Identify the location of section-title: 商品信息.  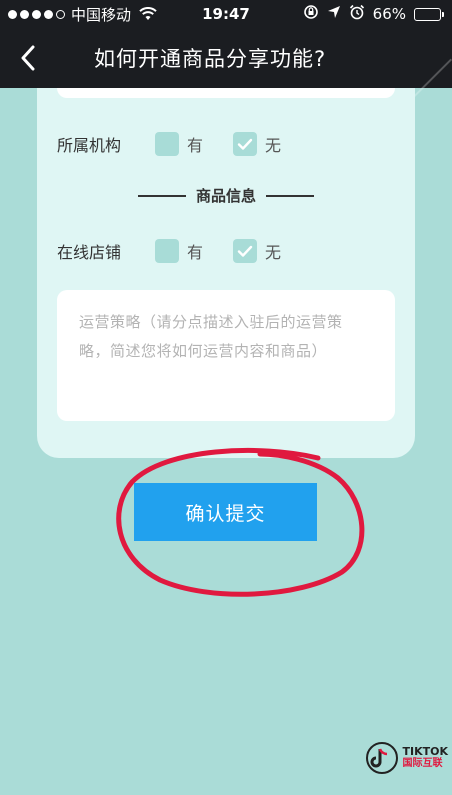
(225, 196).